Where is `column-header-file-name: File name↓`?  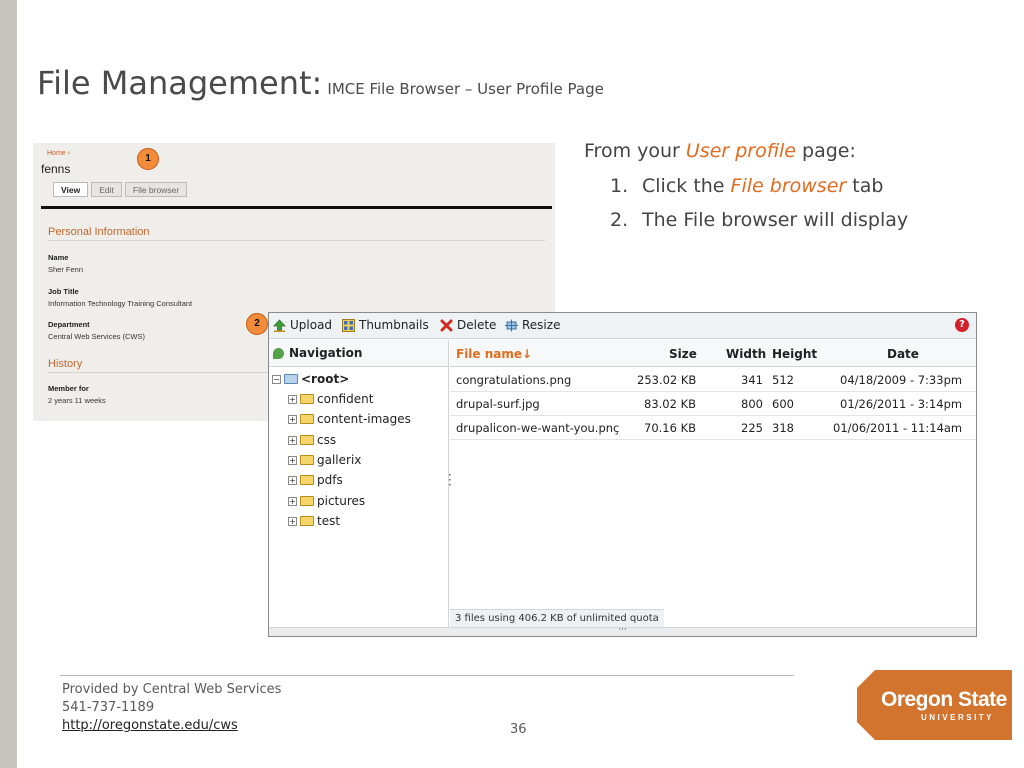 column-header-file-name: File name↓ is located at coordinates (494, 354).